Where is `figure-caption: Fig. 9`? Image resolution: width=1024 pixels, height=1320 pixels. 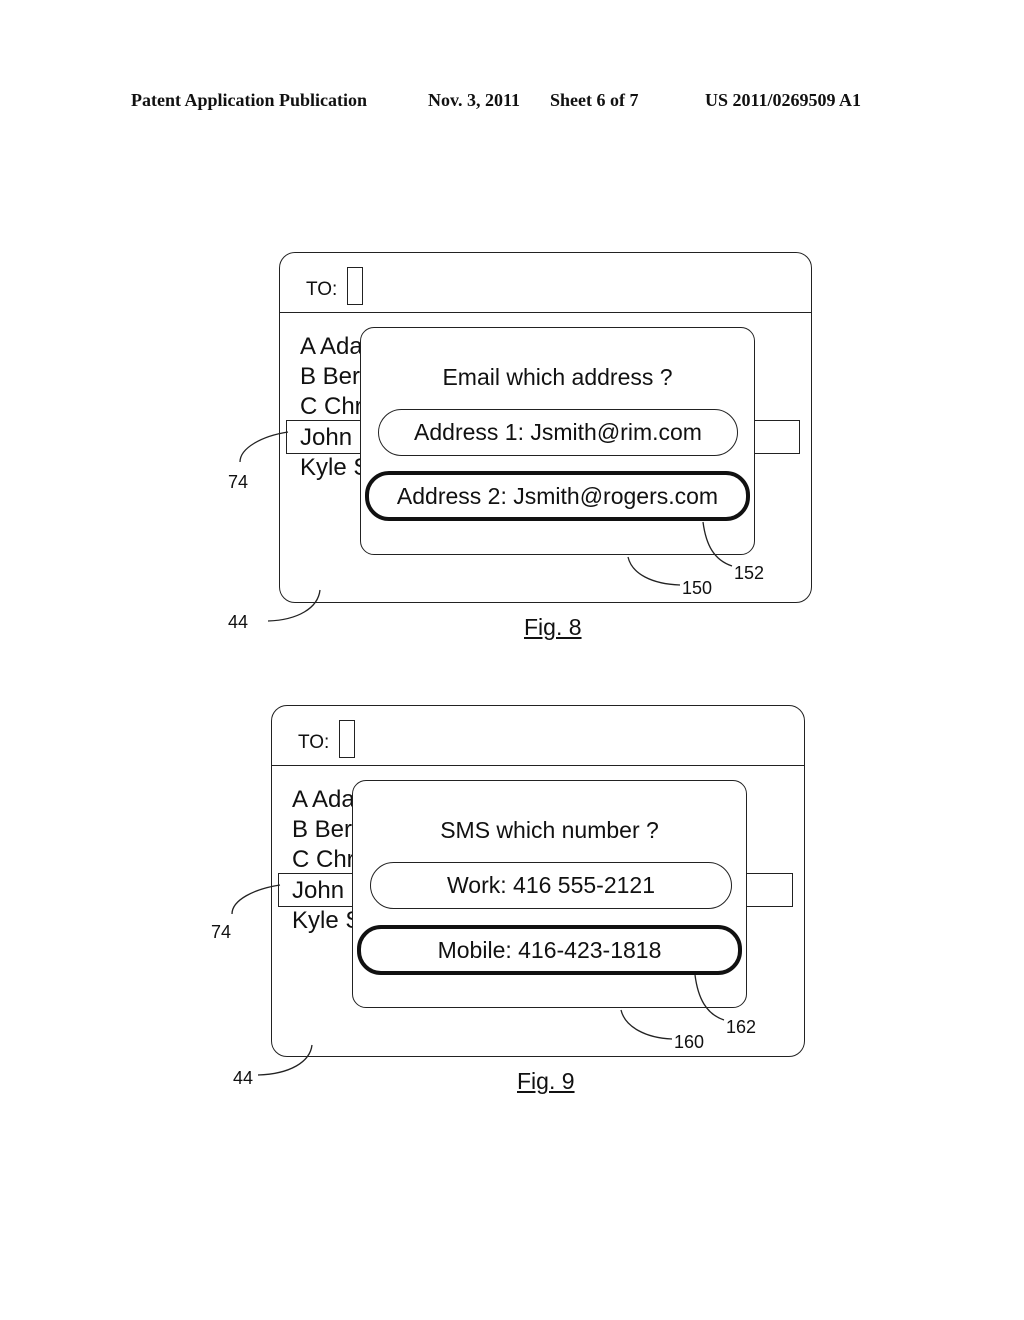
figure-caption: Fig. 9 is located at coordinates (546, 1081).